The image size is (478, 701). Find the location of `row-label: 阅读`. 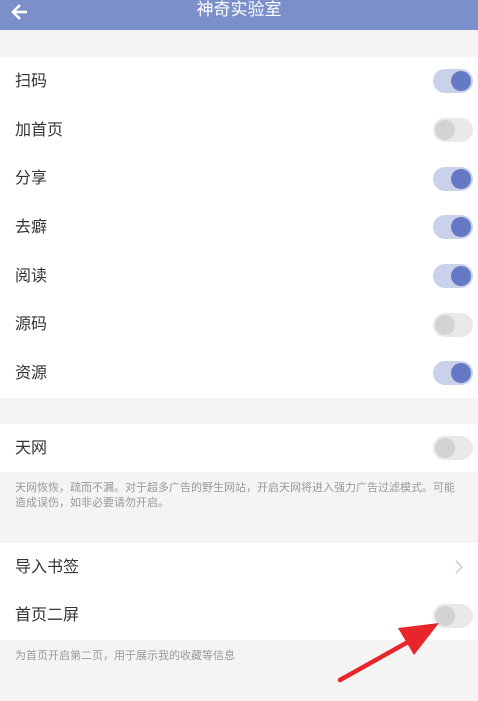

row-label: 阅读 is located at coordinates (31, 275).